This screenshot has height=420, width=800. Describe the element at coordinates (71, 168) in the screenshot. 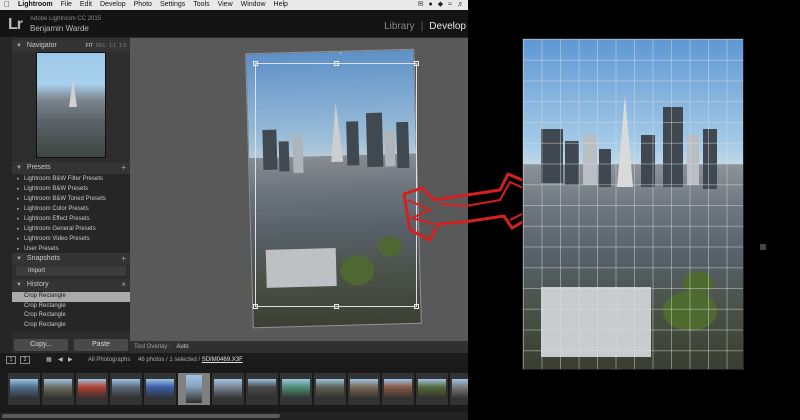

I see `presets-header: ▼ Presets +` at that location.